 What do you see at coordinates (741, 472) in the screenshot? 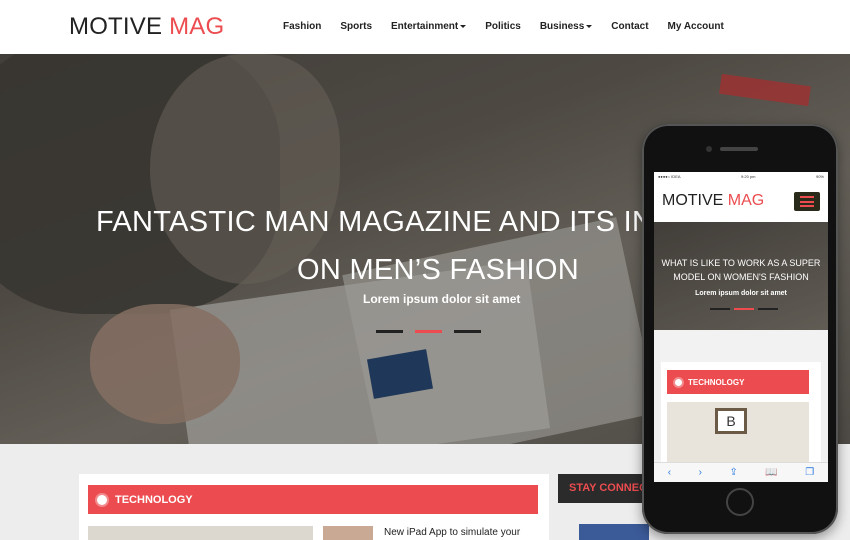
I see `browser-toolbar: ‹ › ⇪ 📖 ❐` at bounding box center [741, 472].